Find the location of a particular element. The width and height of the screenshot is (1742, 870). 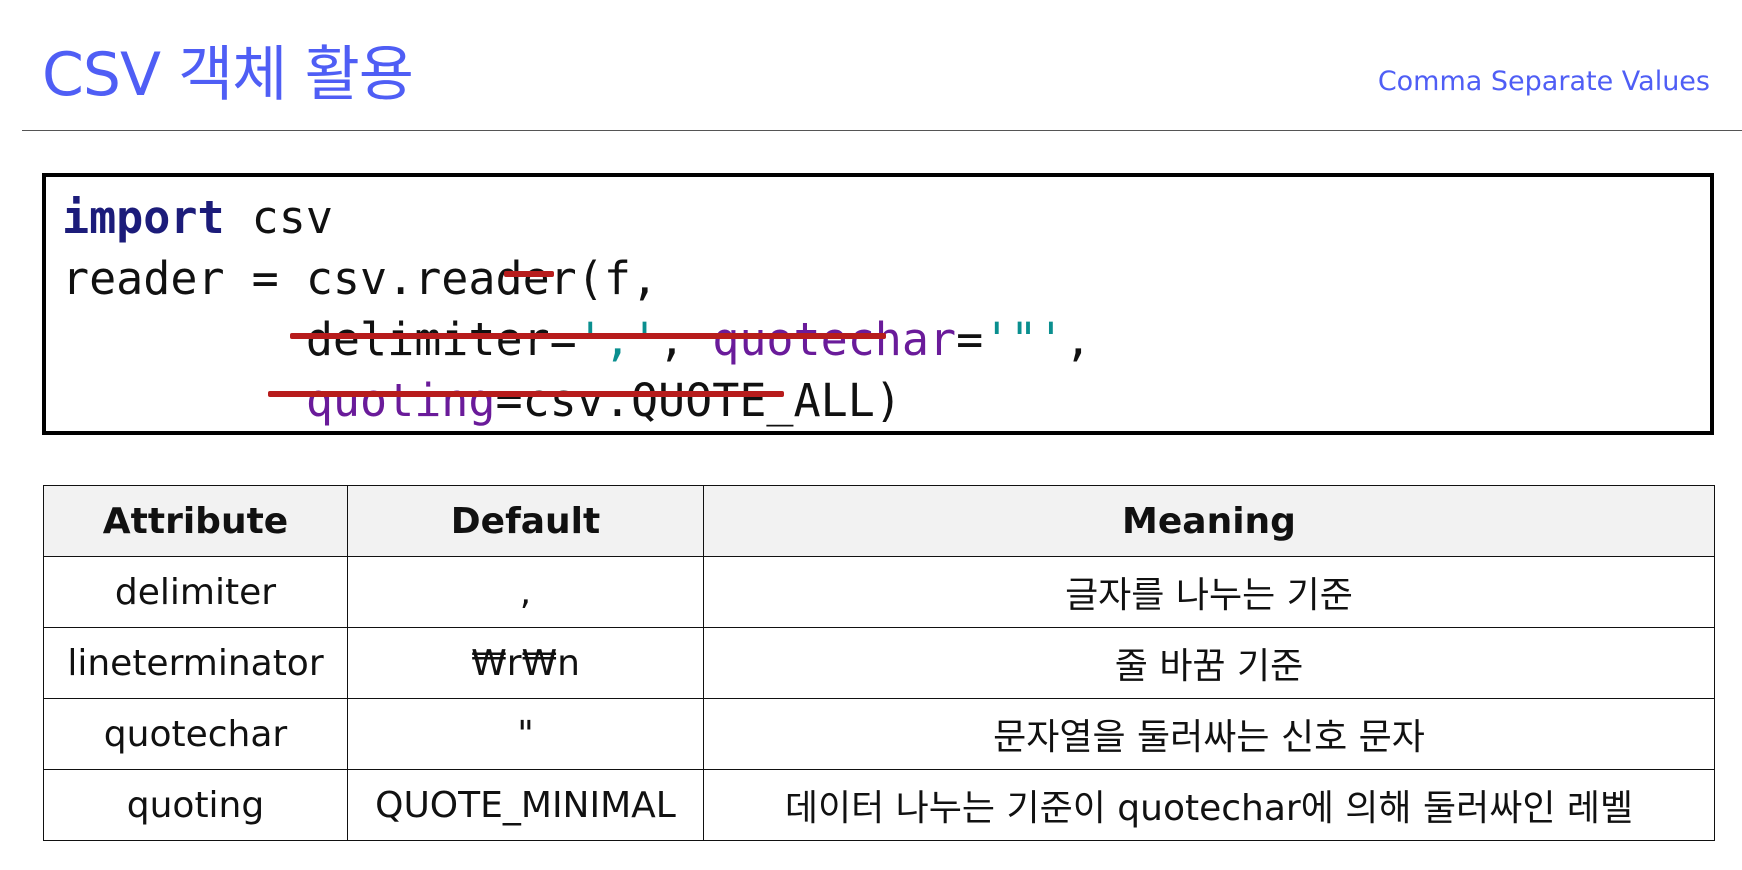

table-row: delimiter , 글자를 나누는 기준 is located at coordinates (879, 592).